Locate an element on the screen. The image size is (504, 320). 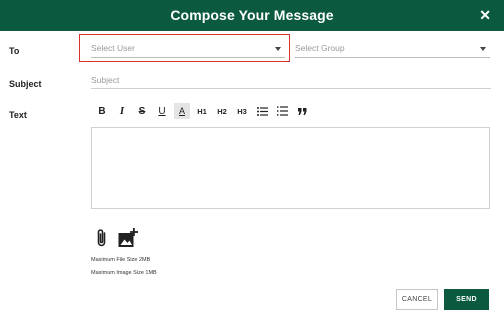
highlight-button: A is located at coordinates (182, 111).